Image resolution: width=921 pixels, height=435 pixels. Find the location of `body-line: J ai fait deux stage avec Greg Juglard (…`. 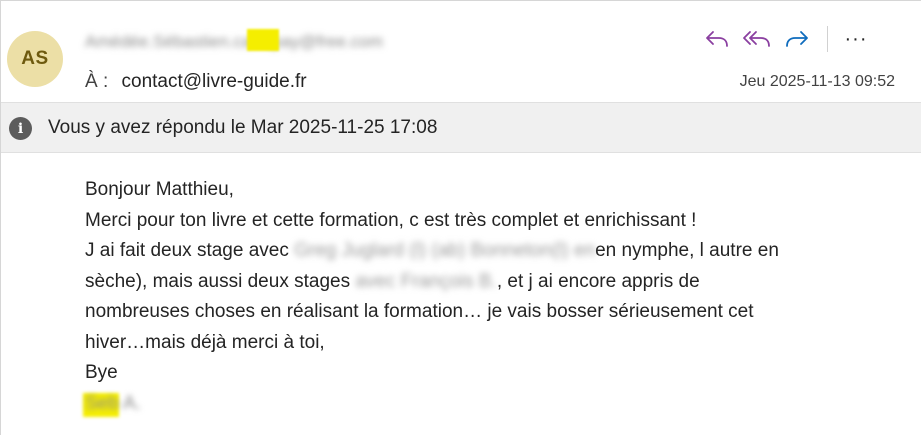

body-line: J ai fait deux stage avec Greg Juglard (… is located at coordinates (495, 251).